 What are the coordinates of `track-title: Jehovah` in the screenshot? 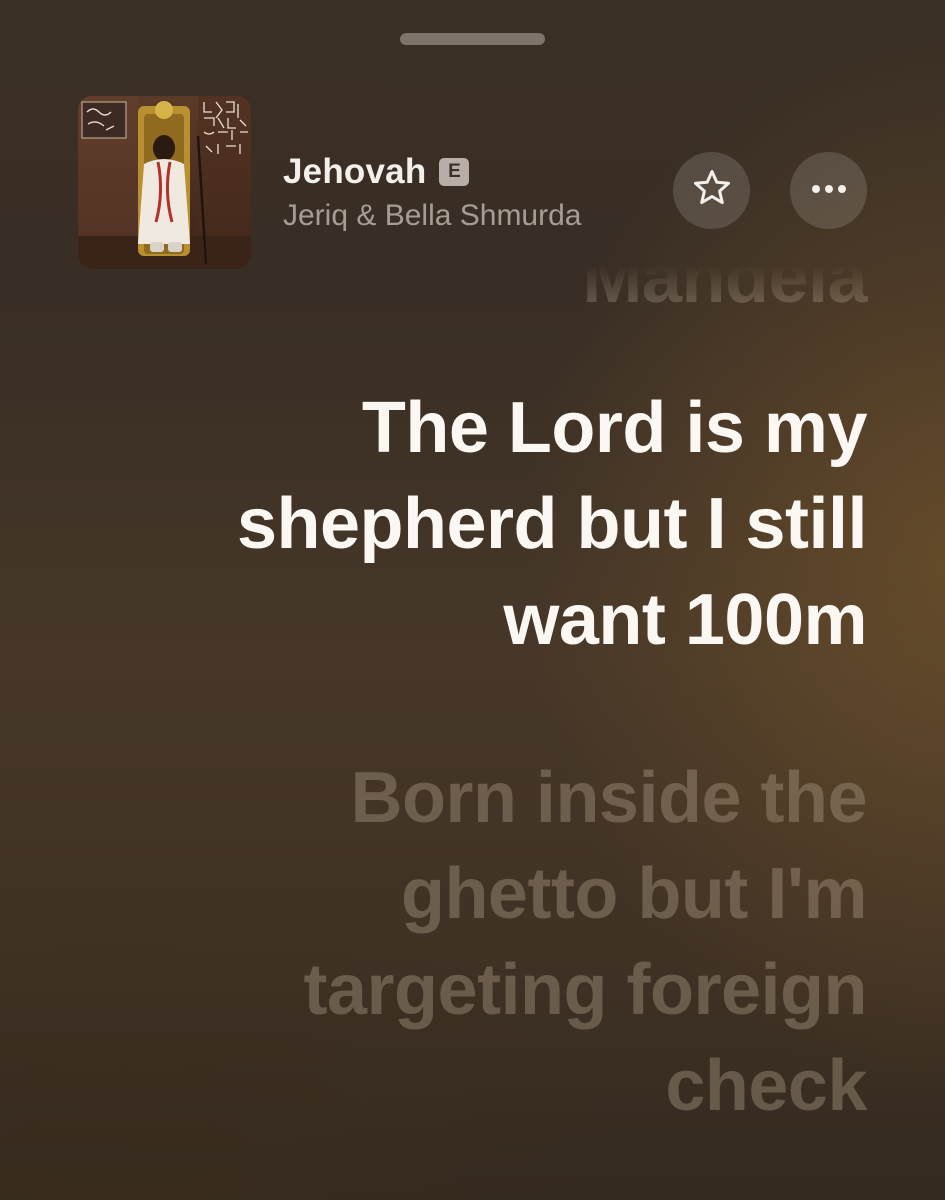 It's located at (355, 171).